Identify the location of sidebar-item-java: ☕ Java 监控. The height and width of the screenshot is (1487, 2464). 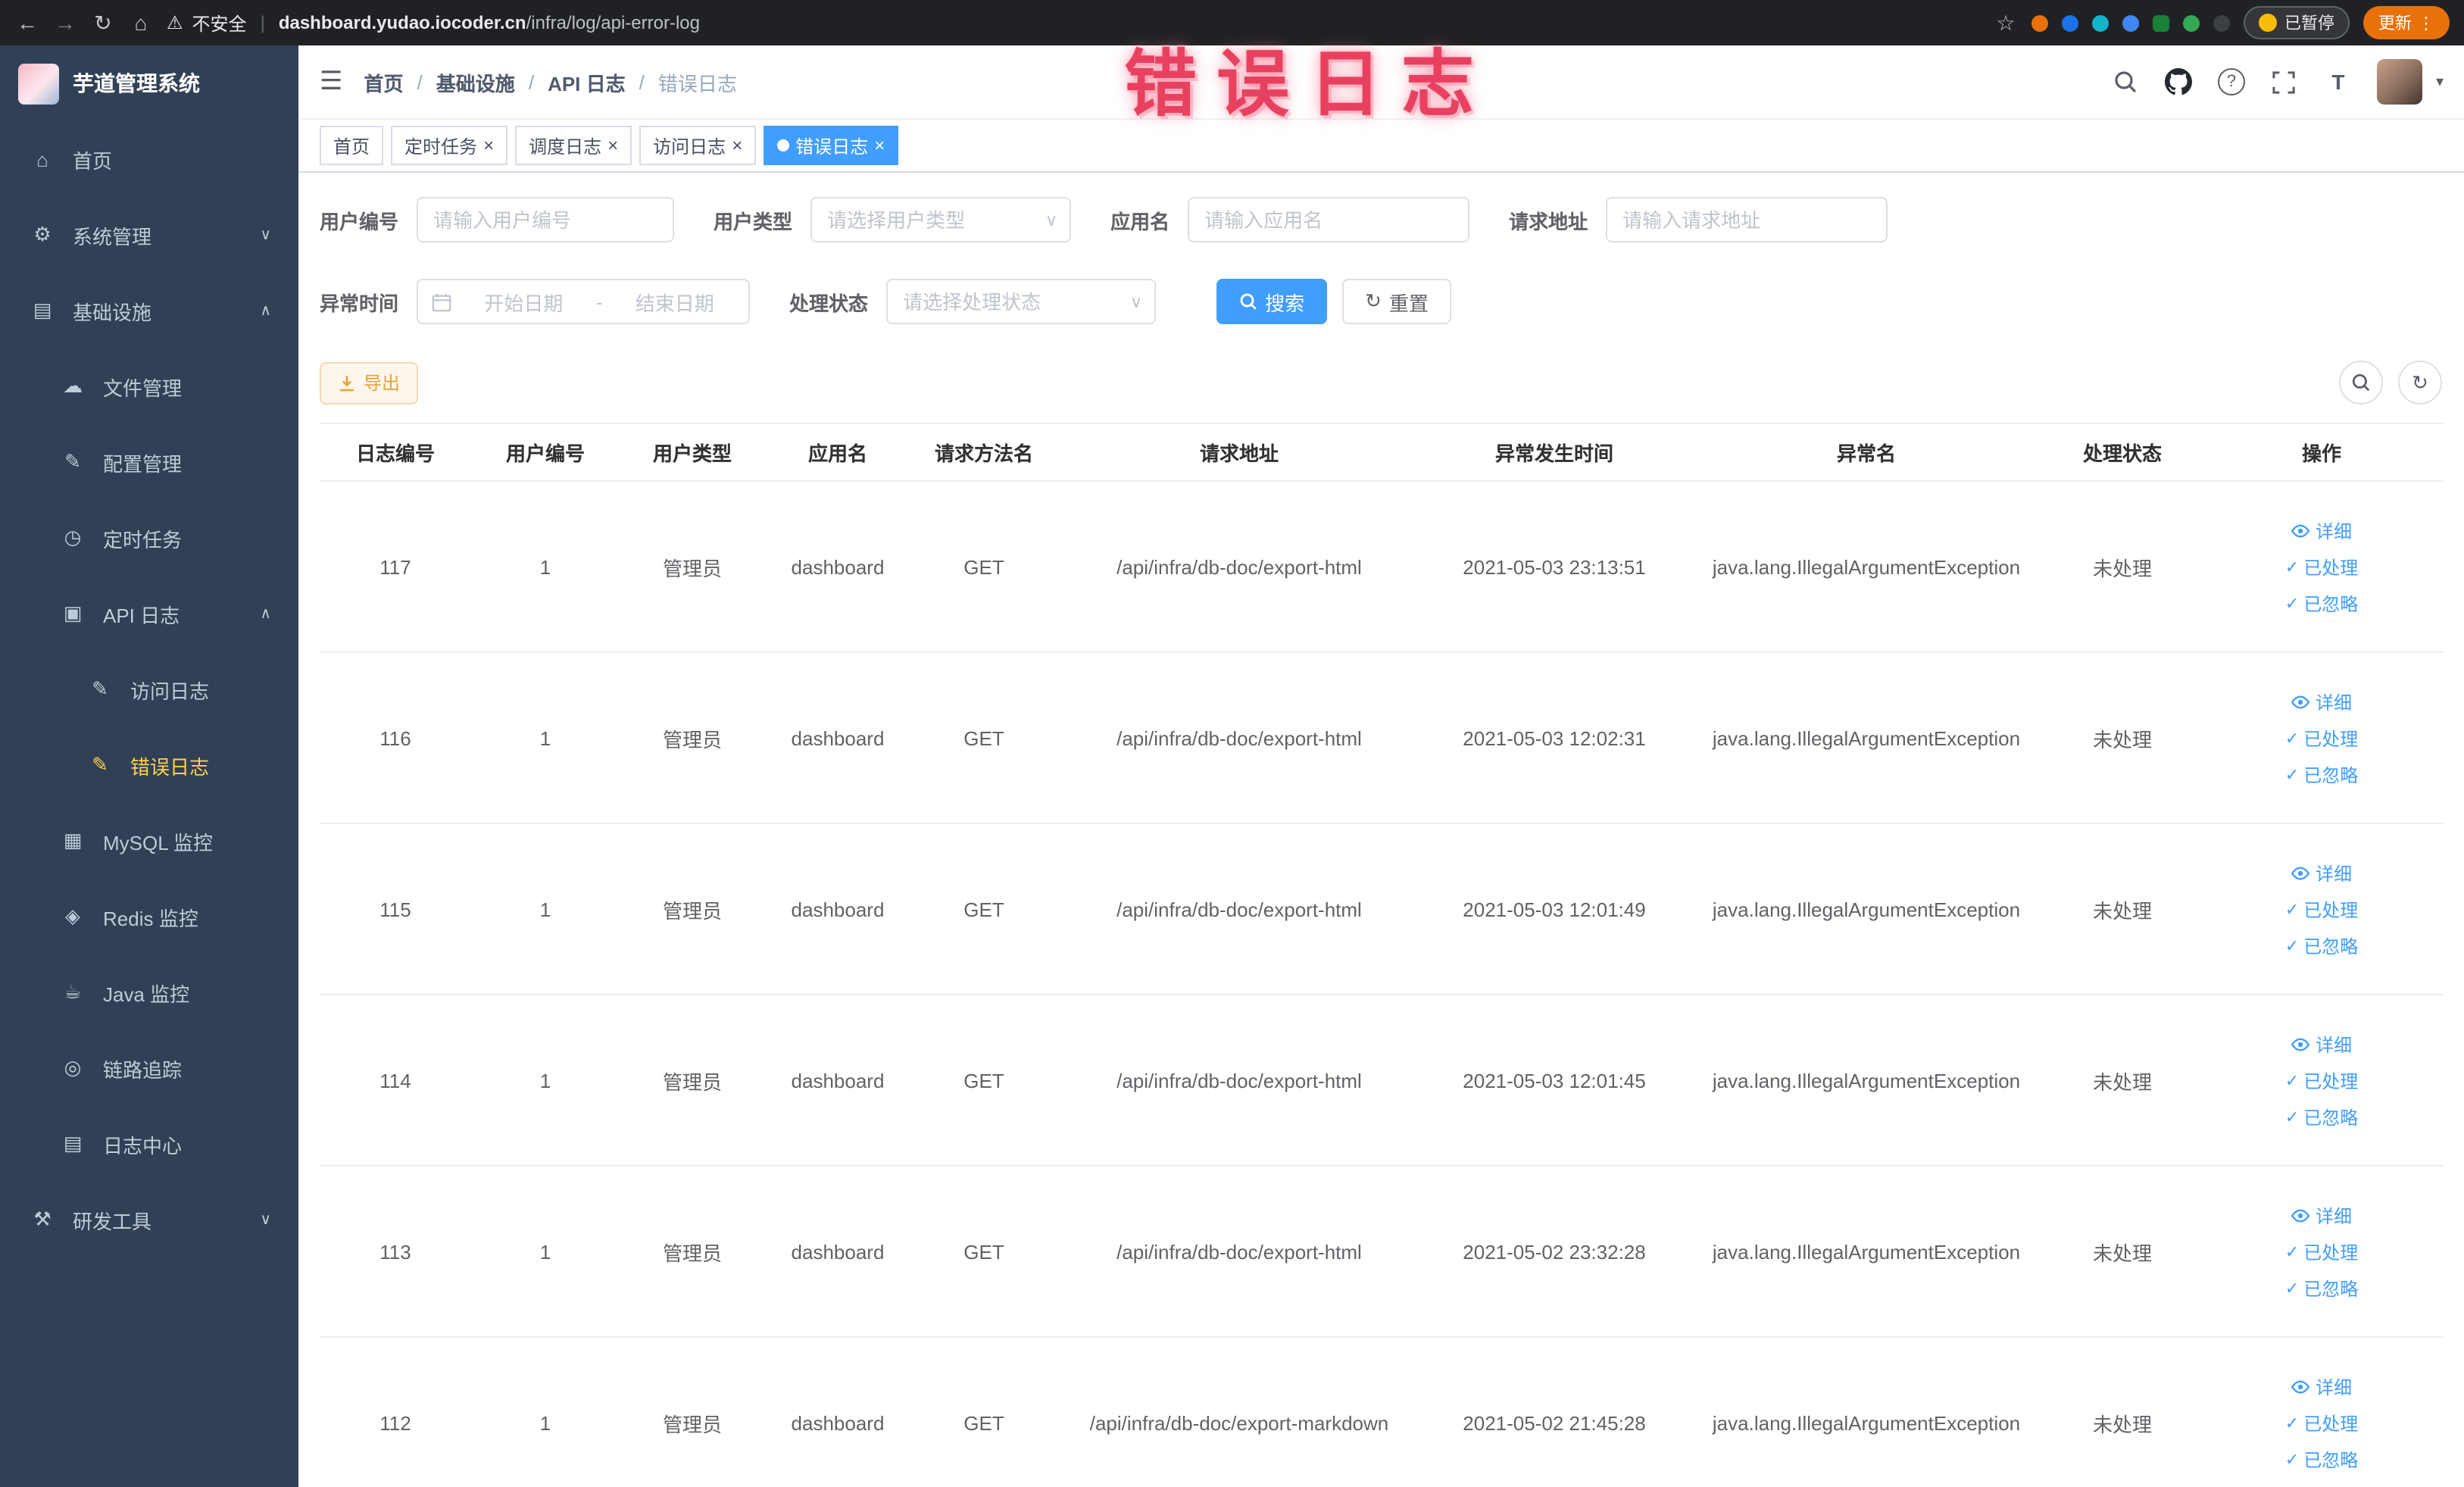
(149, 992).